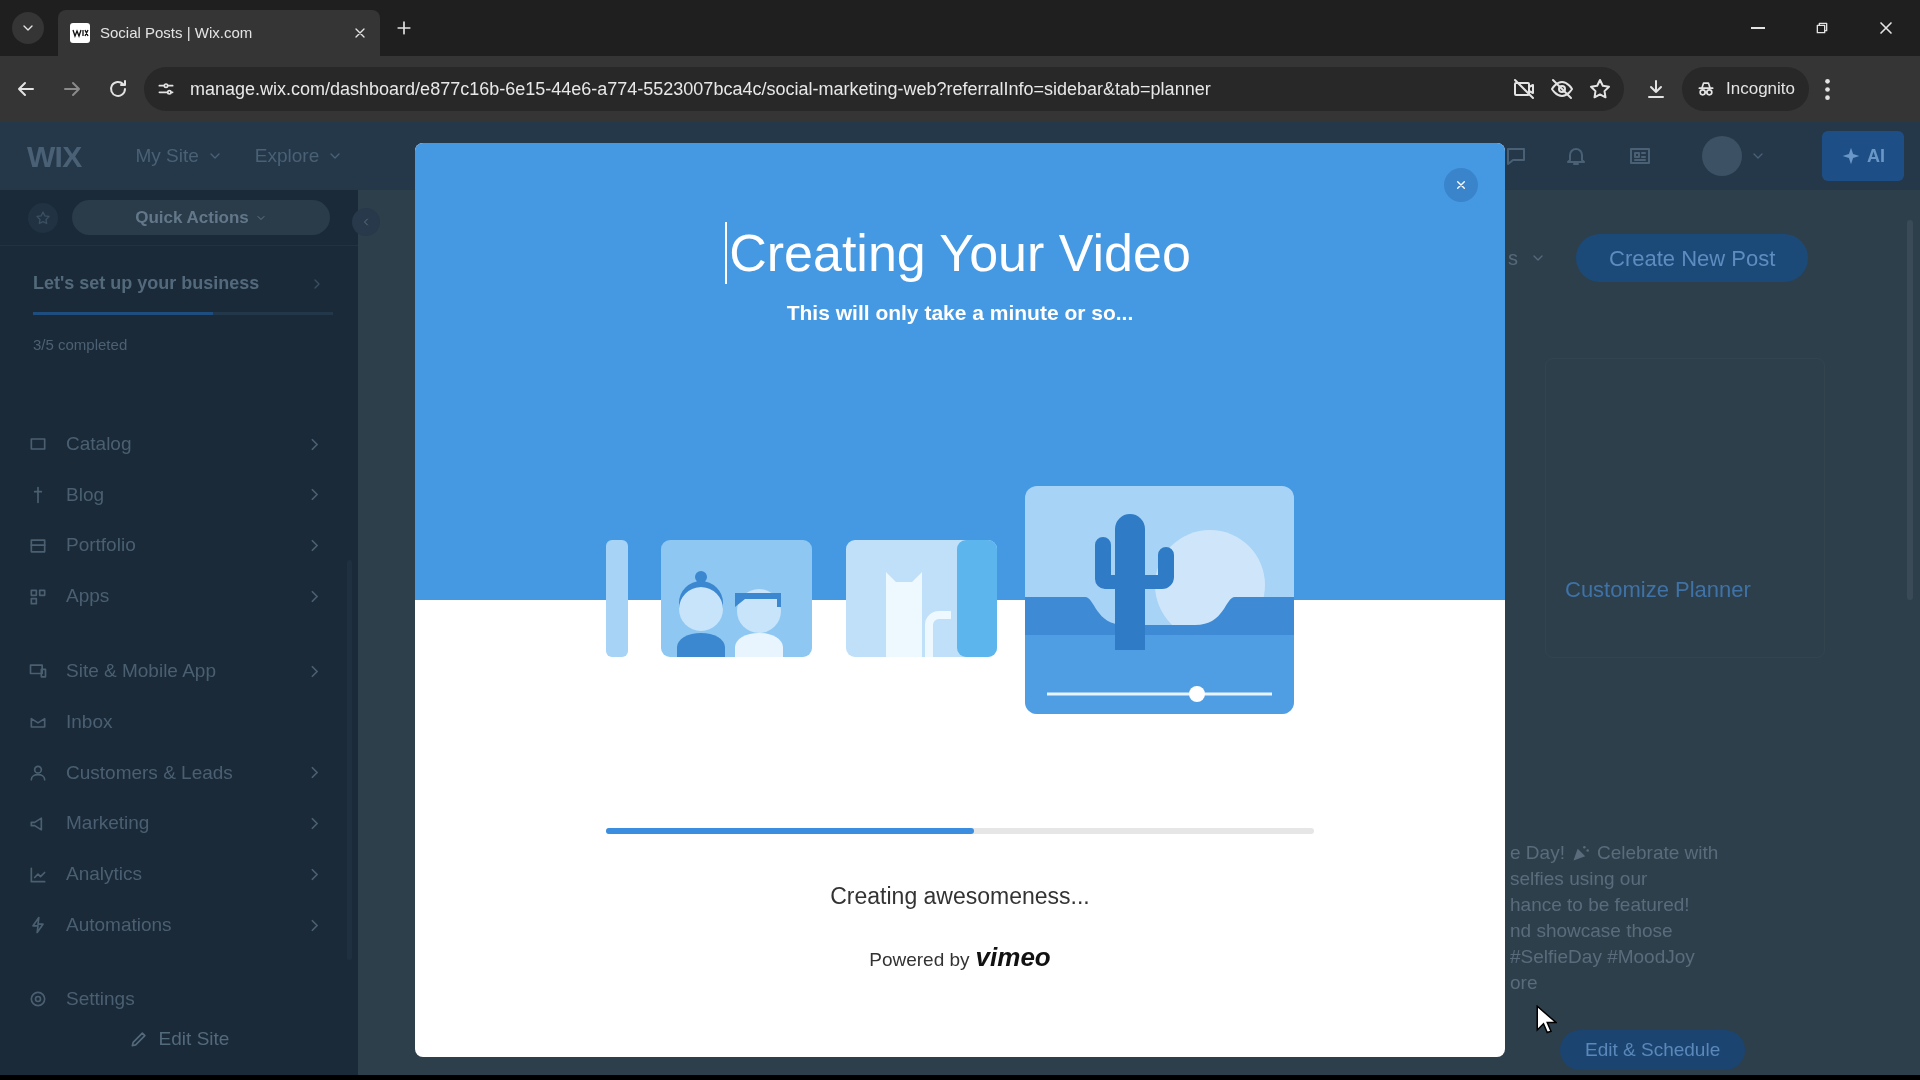 The height and width of the screenshot is (1080, 1920). I want to click on setup-progress-text: 3/5 completed, so click(81, 345).